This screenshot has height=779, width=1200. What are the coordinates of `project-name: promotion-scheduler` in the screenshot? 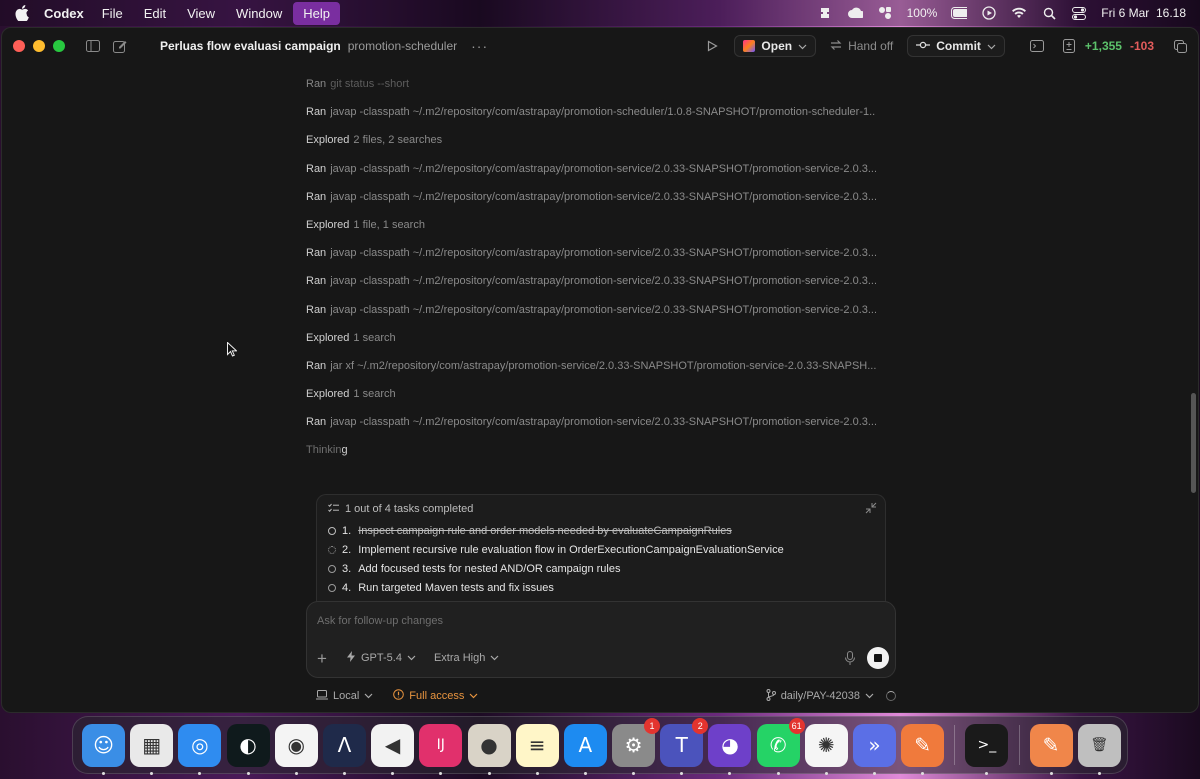 It's located at (402, 46).